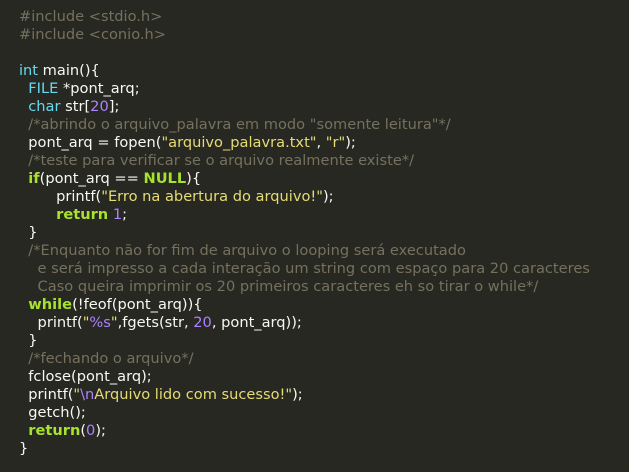 Image resolution: width=629 pixels, height=472 pixels. I want to click on code-token-plain: ,fgets(str,, so click(155, 322).